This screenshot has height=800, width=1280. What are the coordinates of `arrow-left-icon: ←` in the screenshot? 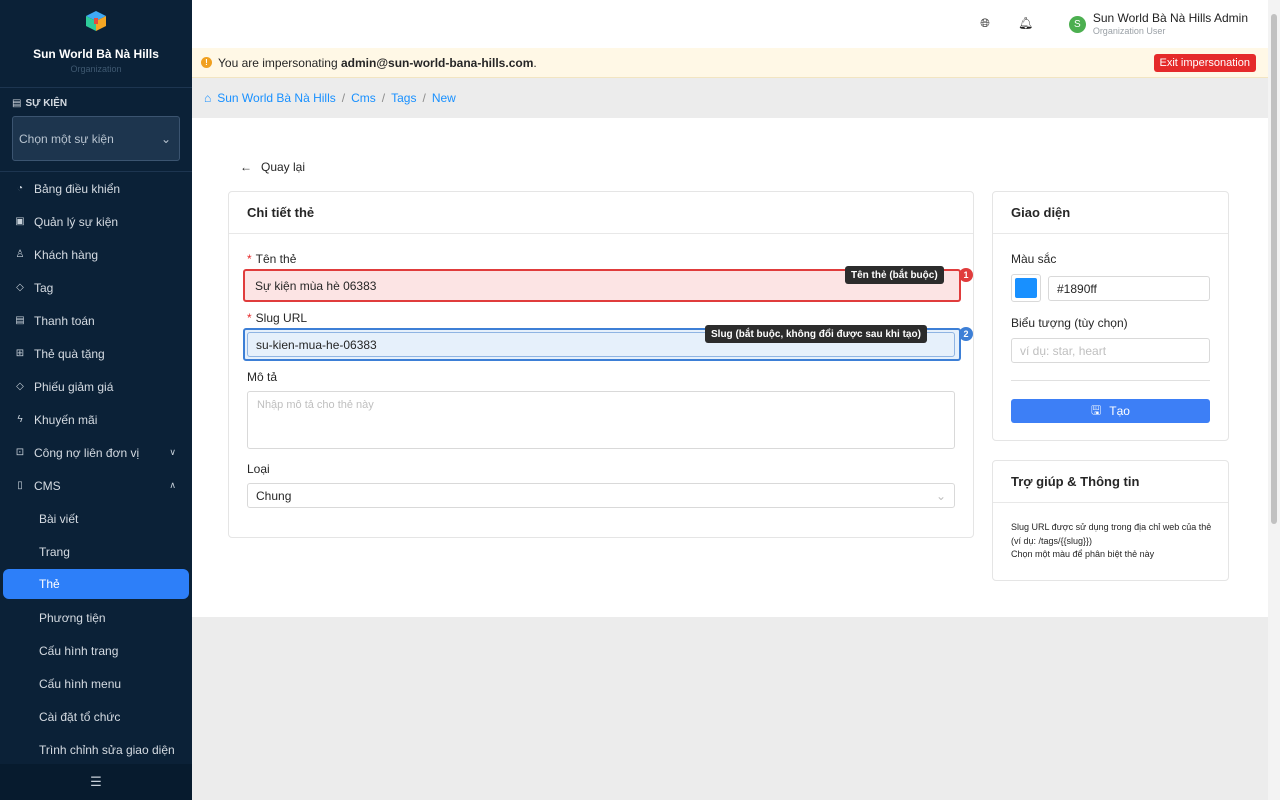 It's located at (246, 167).